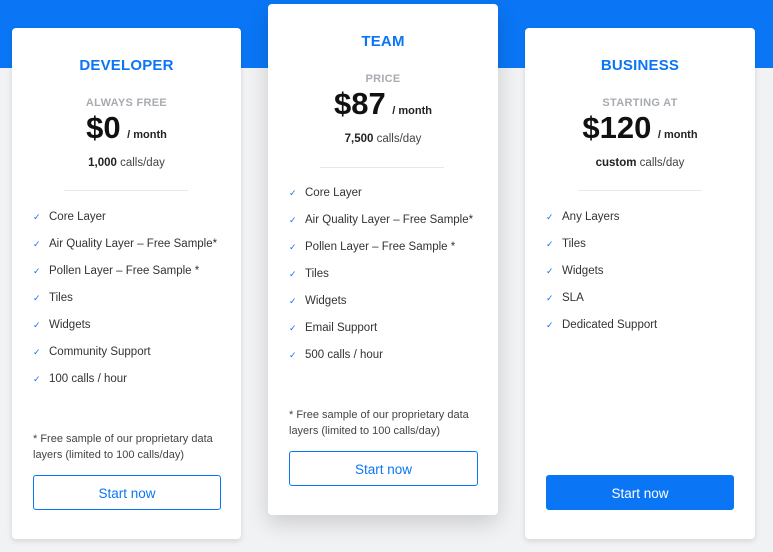  What do you see at coordinates (601, 221) in the screenshot?
I see `feature-item: ✓ Any Layers` at bounding box center [601, 221].